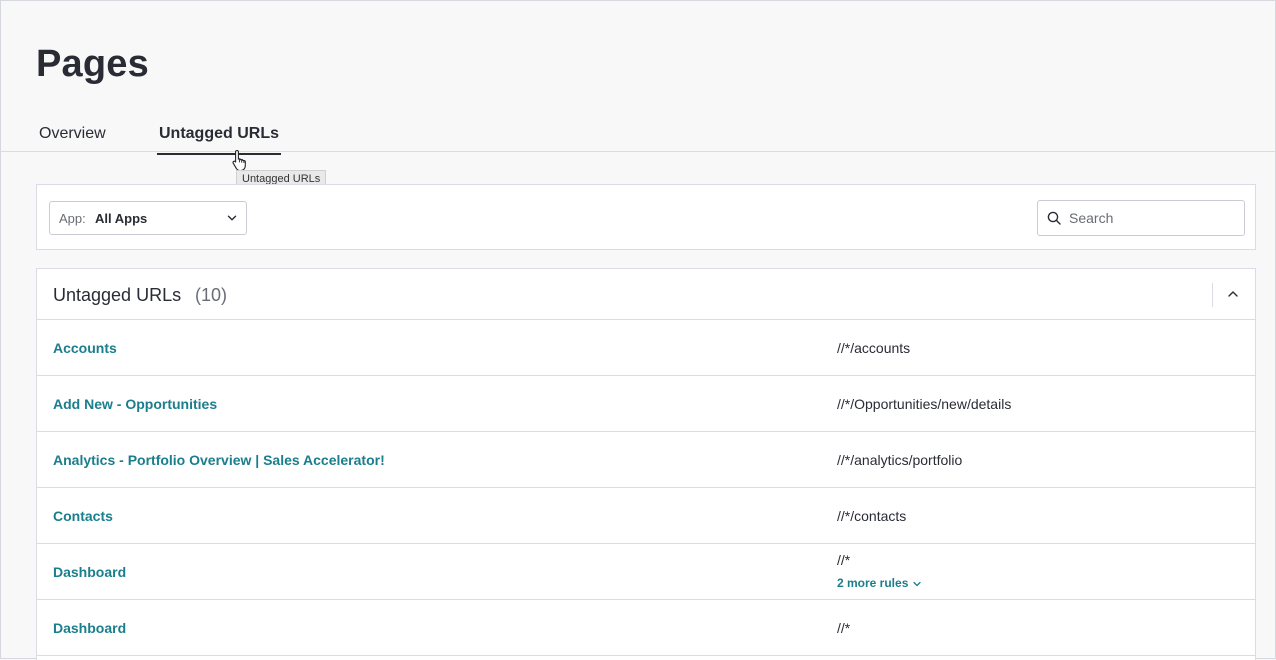 This screenshot has width=1276, height=660. What do you see at coordinates (638, 133) in the screenshot?
I see `tab-bar: Overview Untagged URLs` at bounding box center [638, 133].